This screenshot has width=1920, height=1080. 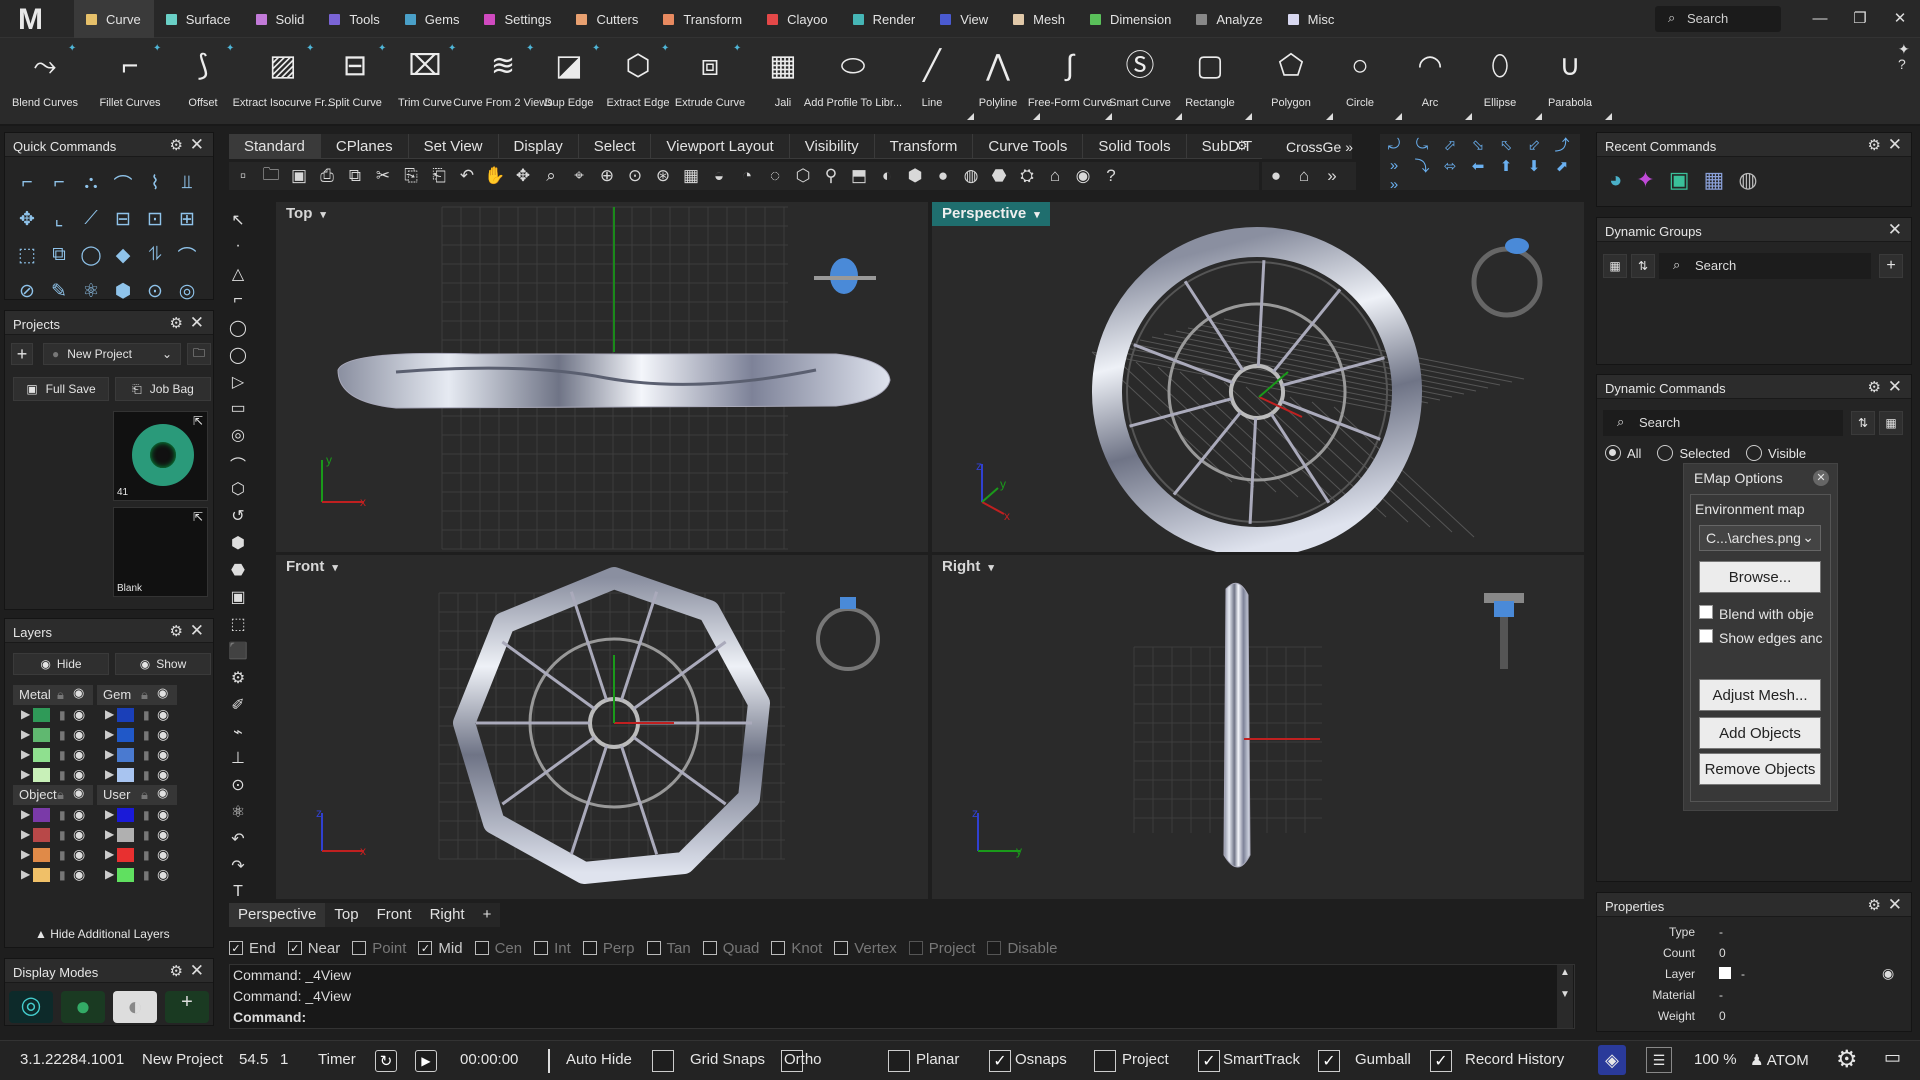 I want to click on blend-checkbox: Blend with obje, so click(x=1765, y=613).